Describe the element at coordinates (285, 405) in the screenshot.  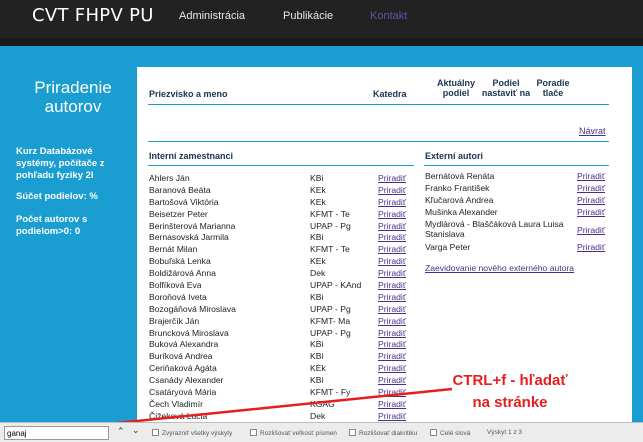
I see `table-row: Čech Vladimír KGAG Priradiť` at that location.